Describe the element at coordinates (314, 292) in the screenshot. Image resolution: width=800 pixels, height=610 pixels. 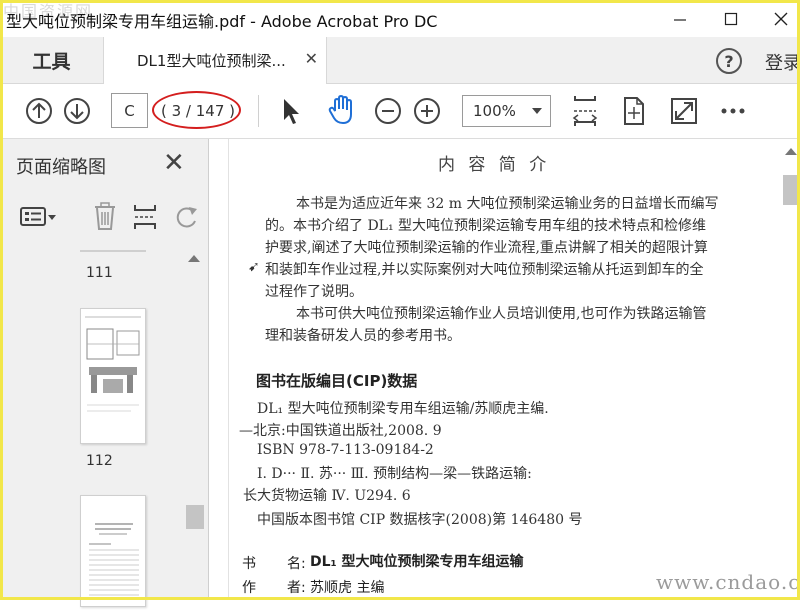
I see `paragraph-line: 过程作了说明。` at that location.